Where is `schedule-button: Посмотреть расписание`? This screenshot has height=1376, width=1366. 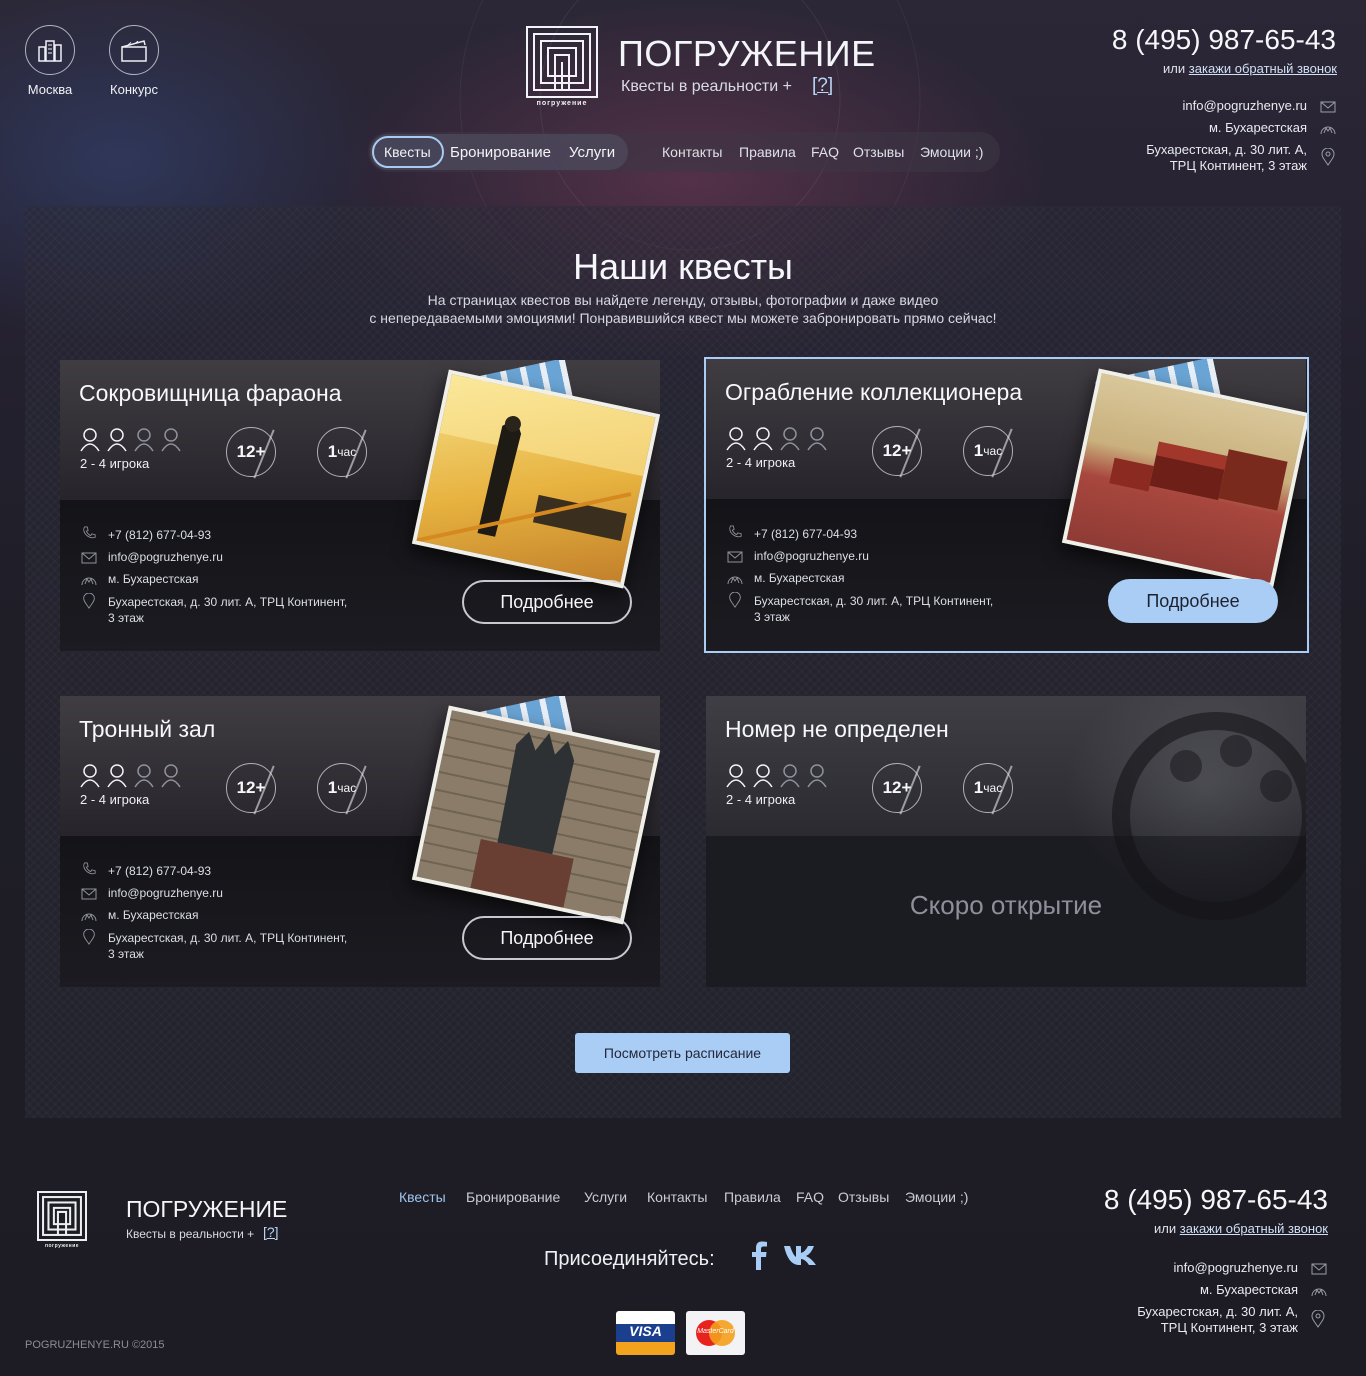 schedule-button: Посмотреть расписание is located at coordinates (682, 1053).